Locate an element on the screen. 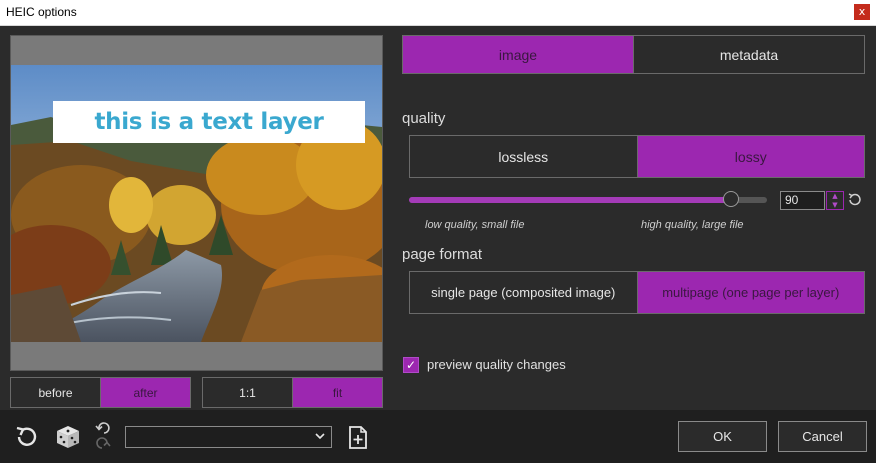 The image size is (876, 463). page-format-label: page format is located at coordinates (442, 254).